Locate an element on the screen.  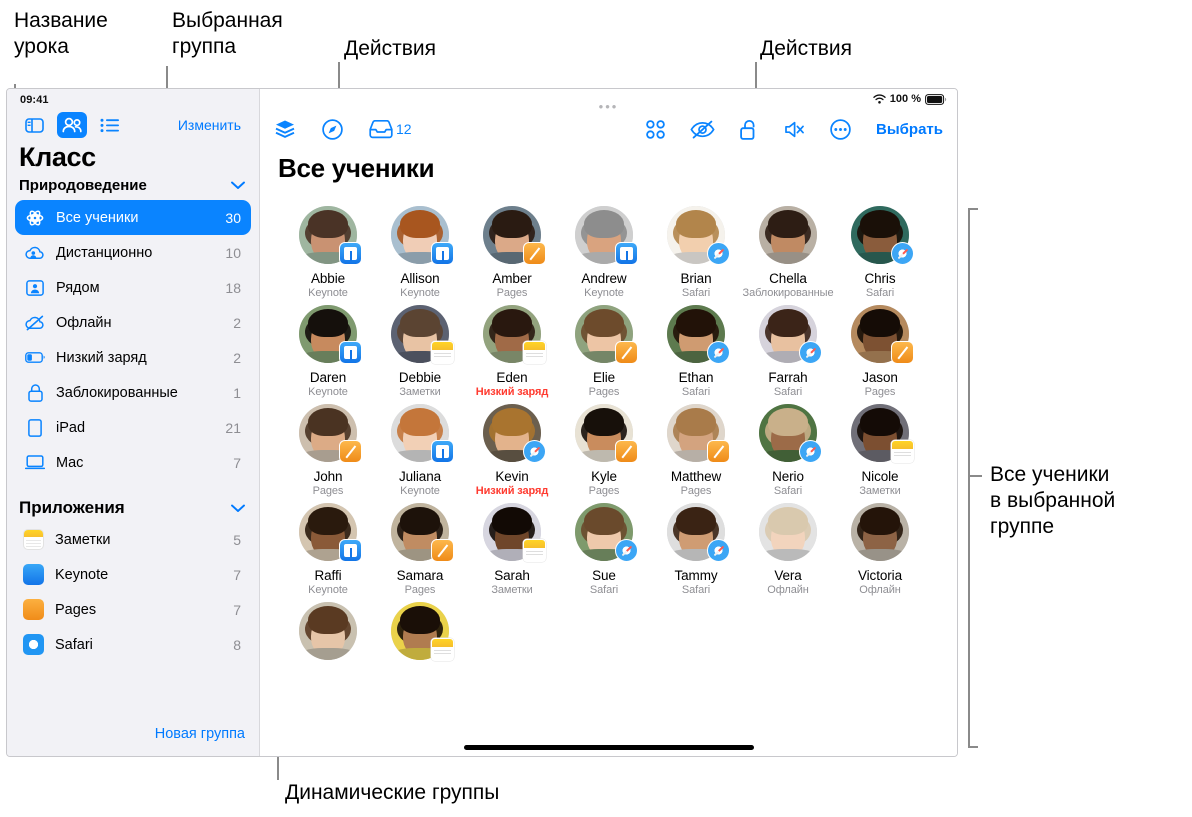
student-tile: Nerio Safari is located at coordinates (788, 450).